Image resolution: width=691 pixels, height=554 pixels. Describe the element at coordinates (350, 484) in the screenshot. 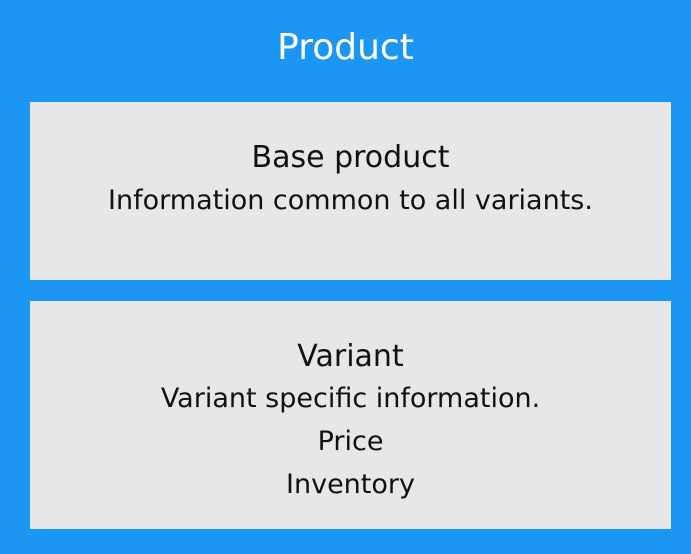

I see `variant-inventory: Inventory` at that location.